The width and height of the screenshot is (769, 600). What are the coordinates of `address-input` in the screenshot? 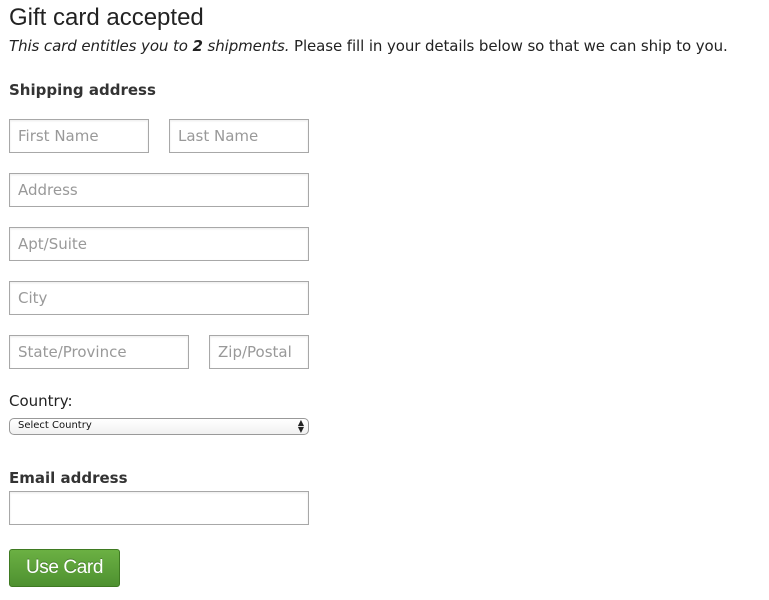 It's located at (159, 190).